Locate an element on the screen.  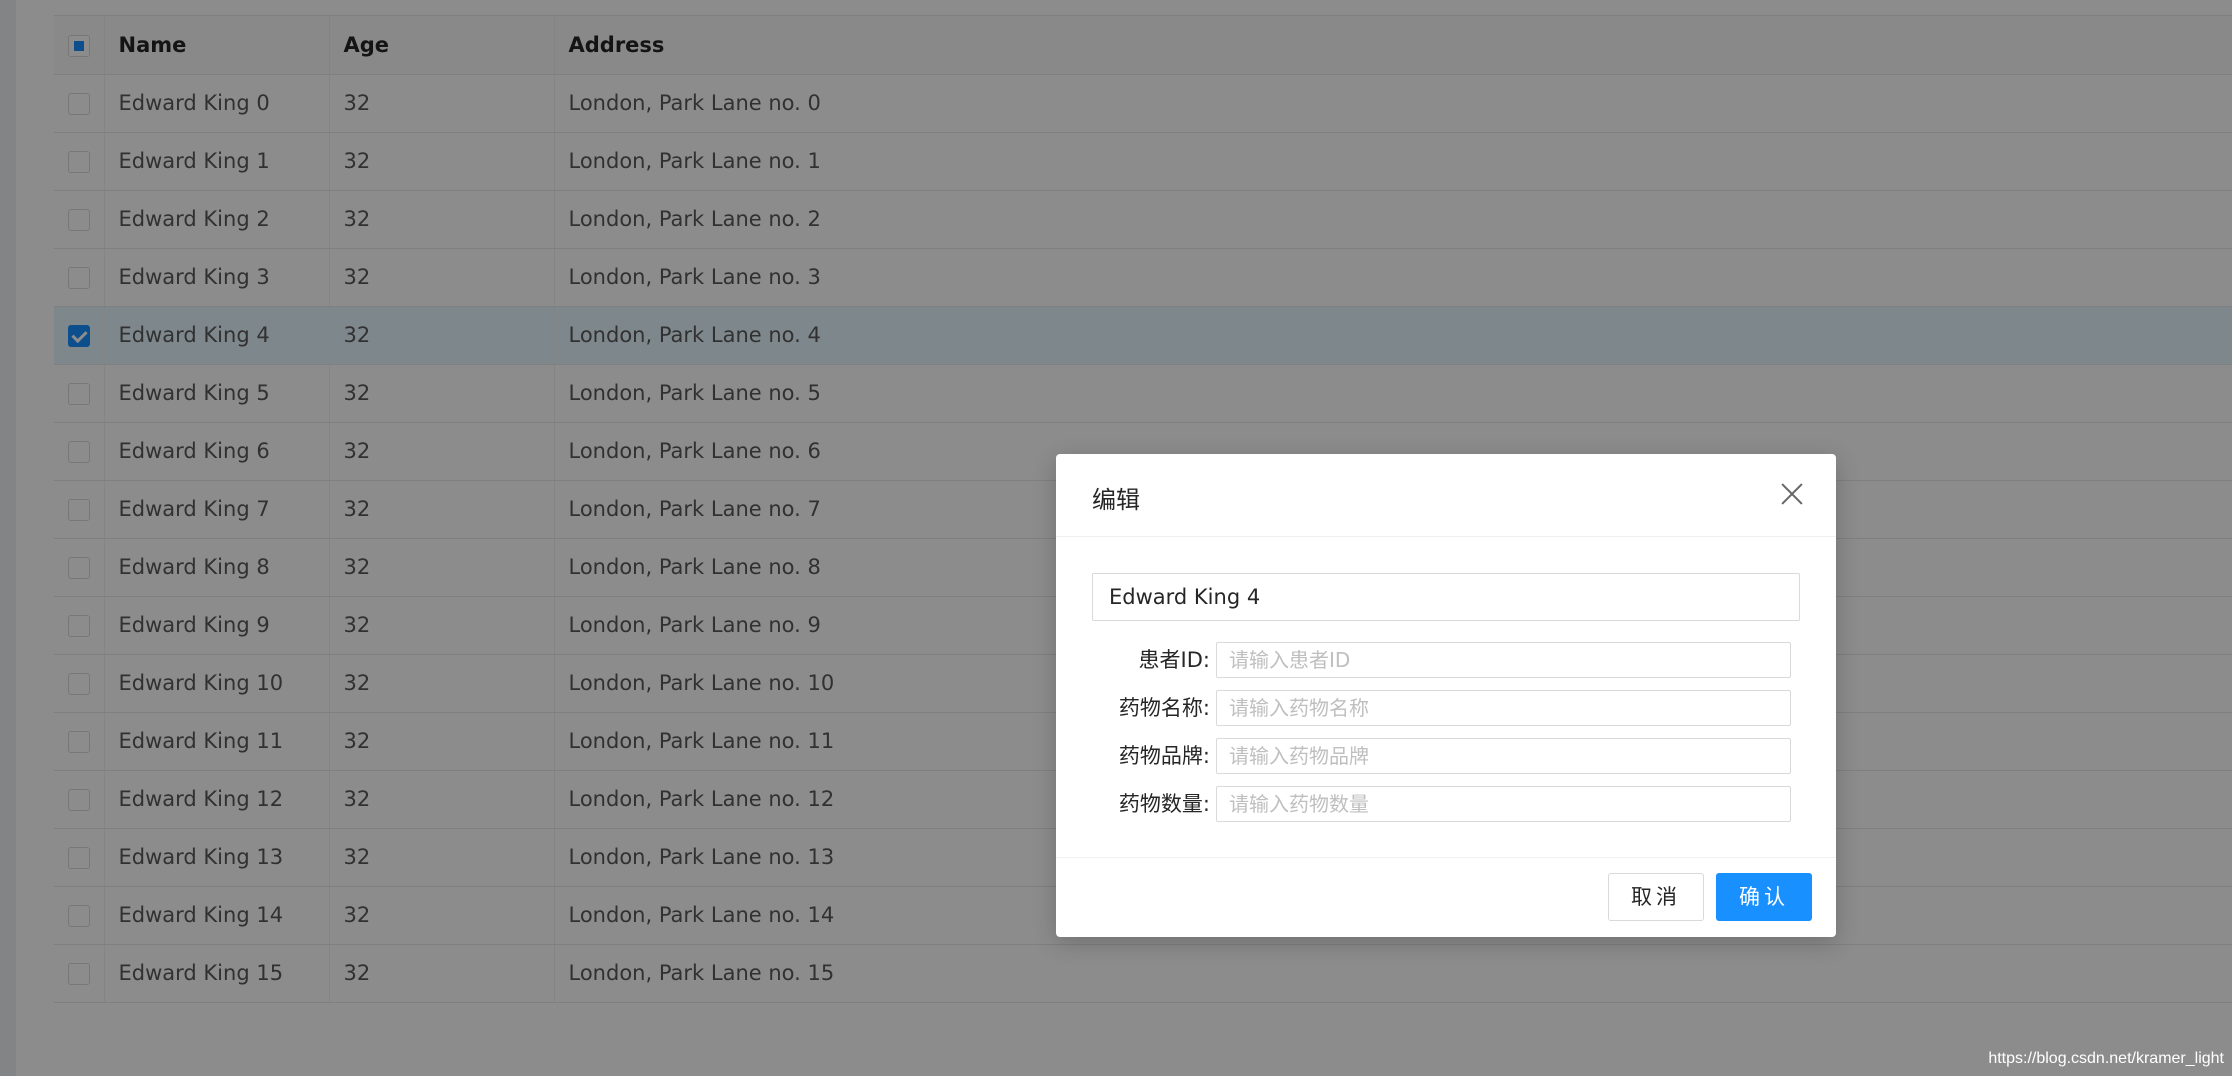
confirm-button: 确认 is located at coordinates (1764, 897).